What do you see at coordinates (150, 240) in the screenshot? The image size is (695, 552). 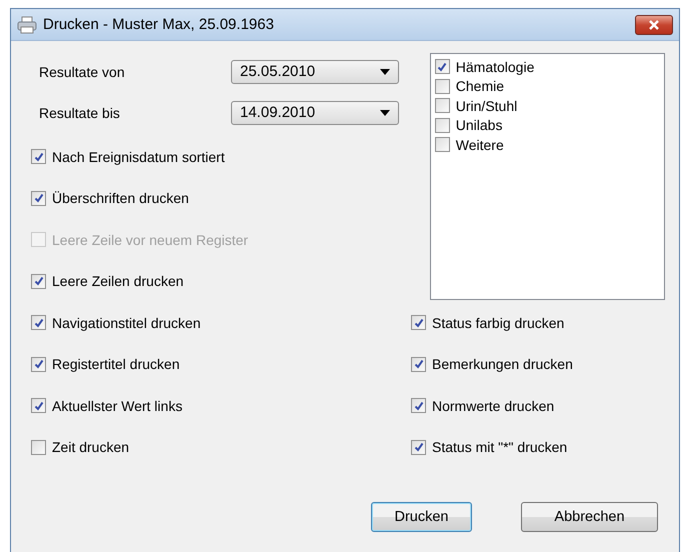 I see `option-label: Leere Zeile vor neuem Register` at bounding box center [150, 240].